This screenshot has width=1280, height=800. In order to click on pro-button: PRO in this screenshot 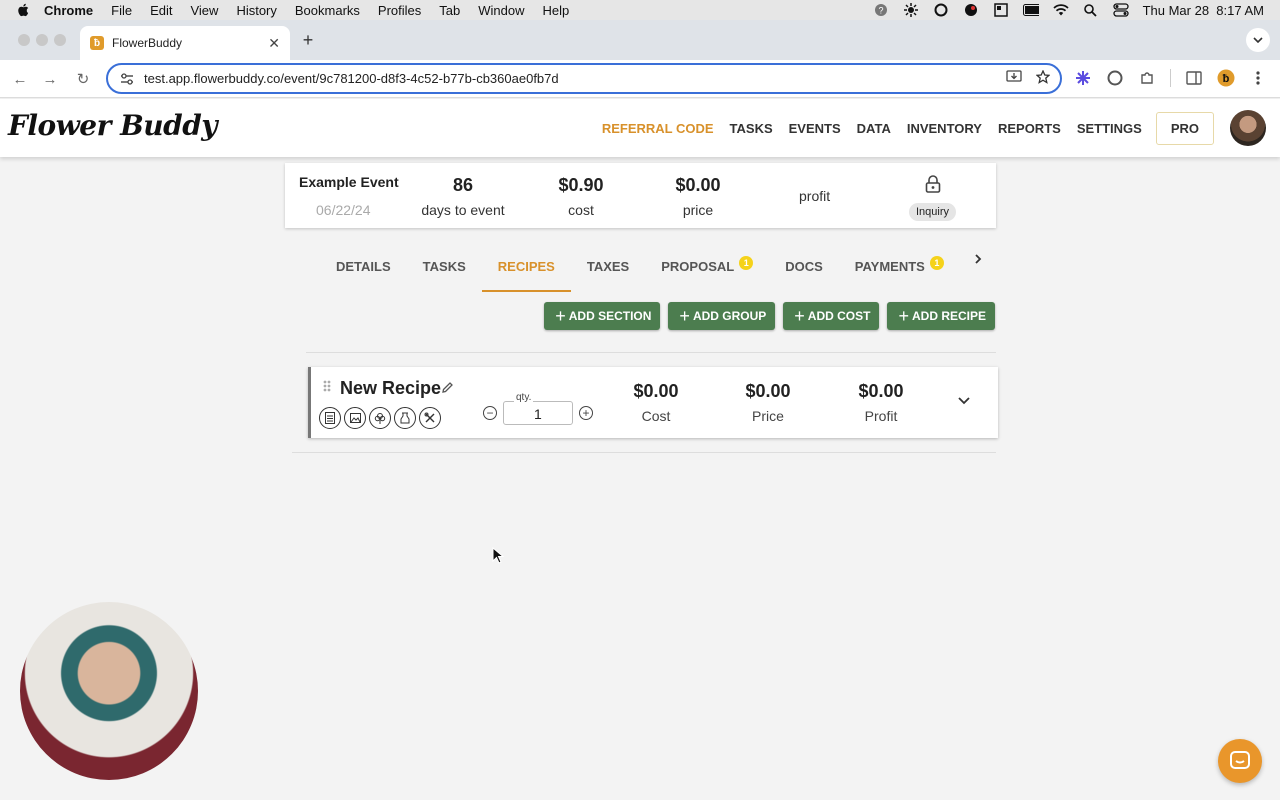, I will do `click(1184, 128)`.